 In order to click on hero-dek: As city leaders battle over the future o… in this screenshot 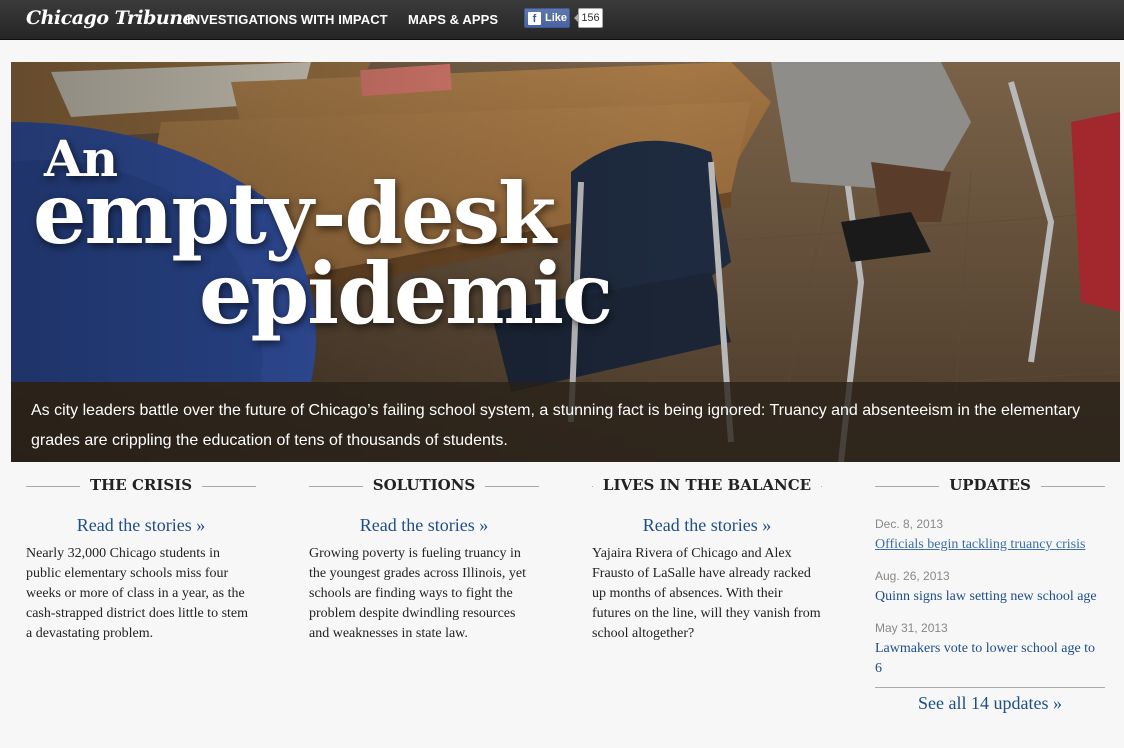, I will do `click(565, 422)`.